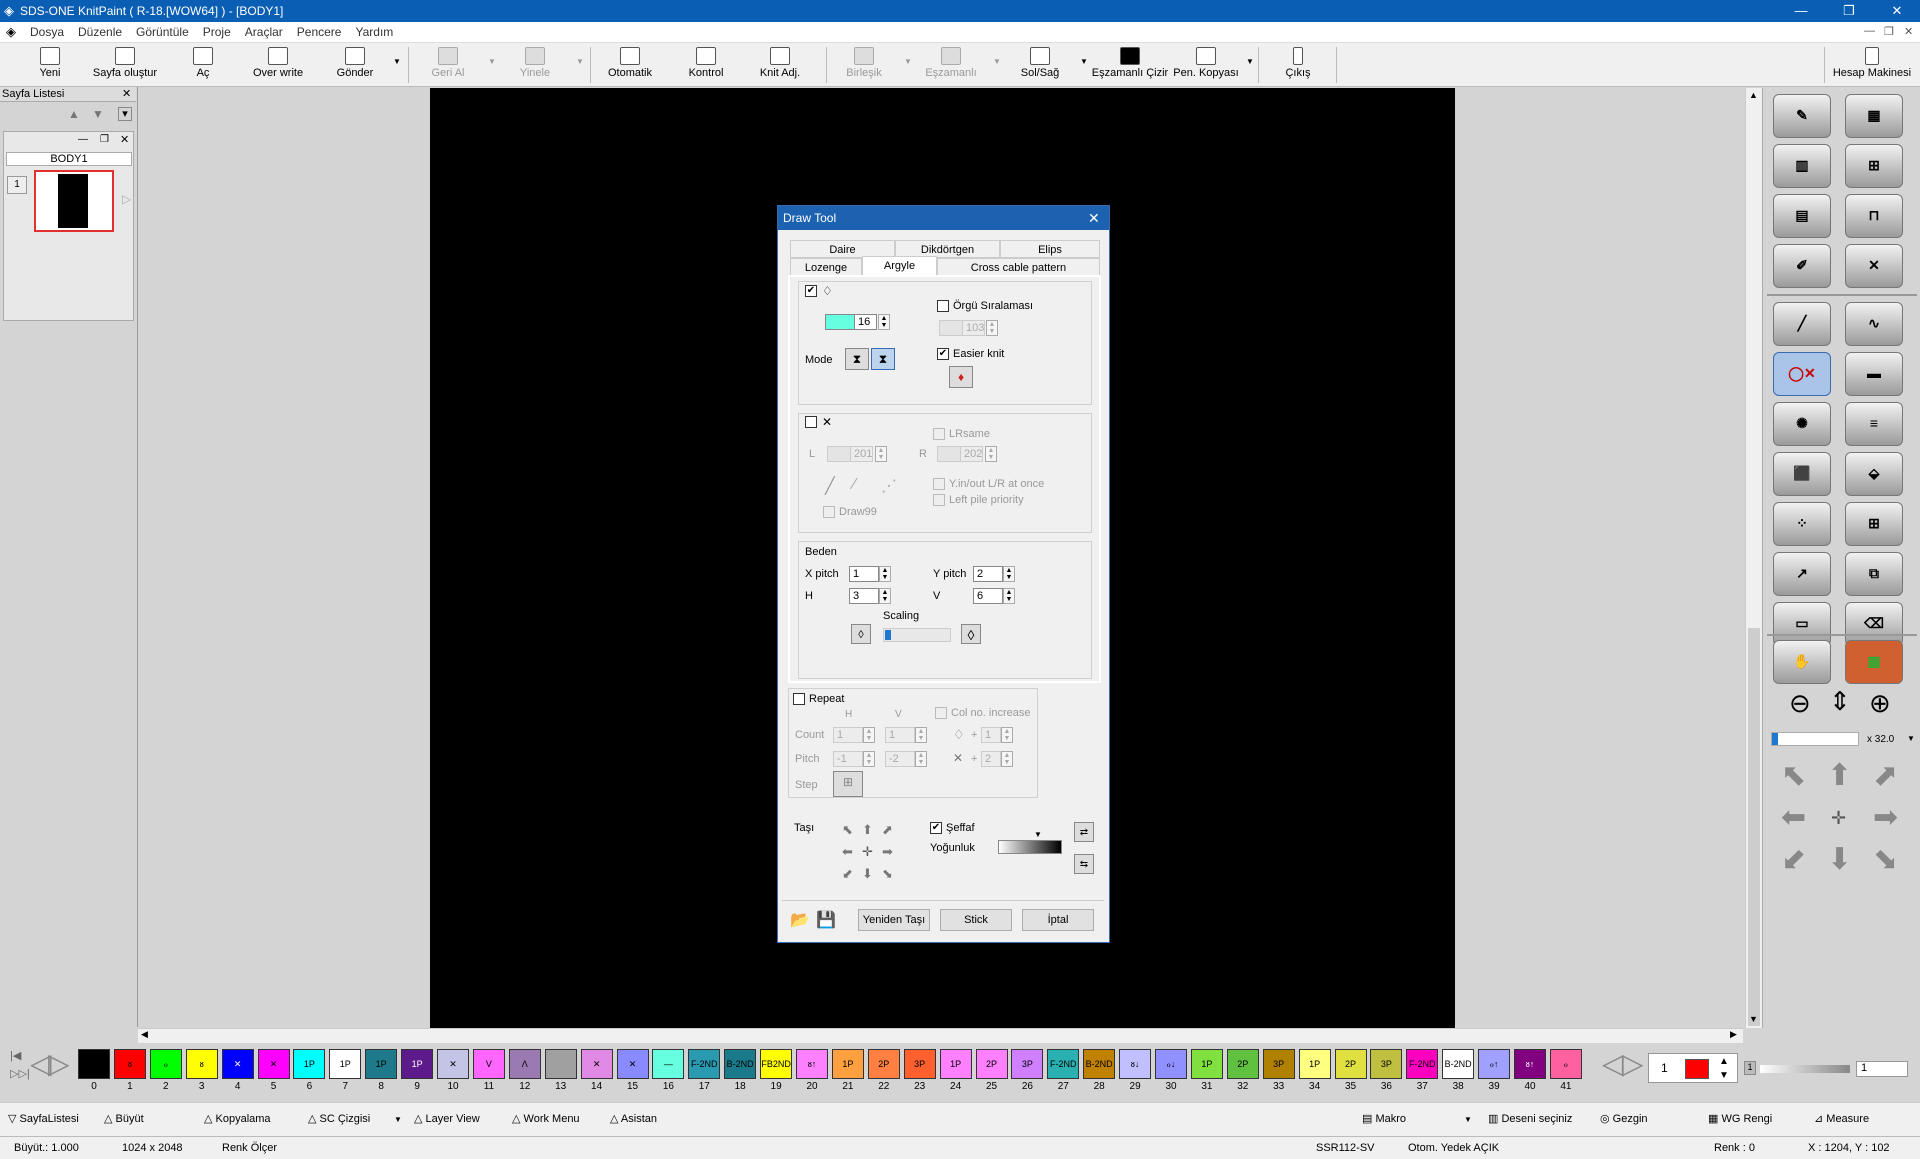 This screenshot has height=1159, width=1920. I want to click on pane-close-icon: ✕, so click(124, 139).